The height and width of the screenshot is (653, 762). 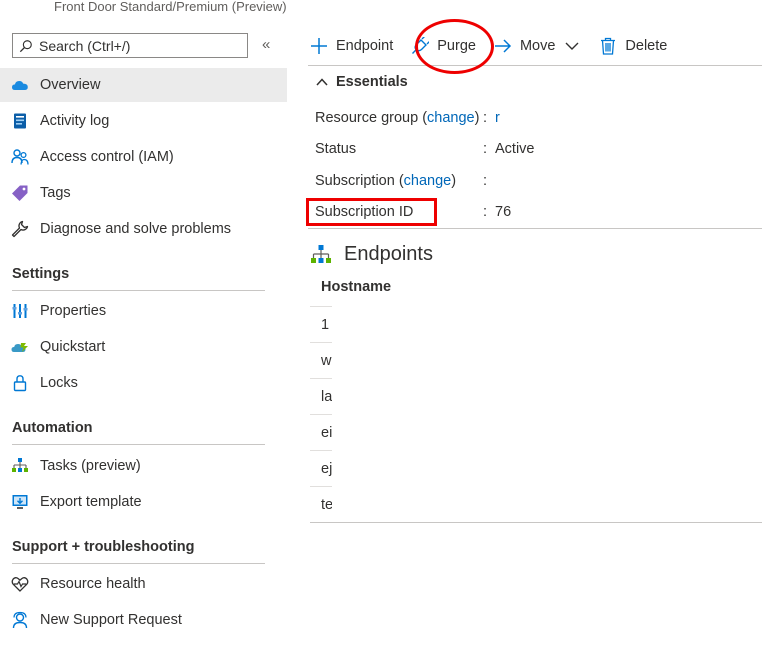 What do you see at coordinates (107, 157) in the screenshot?
I see `nav-label: Access control (IAM)` at bounding box center [107, 157].